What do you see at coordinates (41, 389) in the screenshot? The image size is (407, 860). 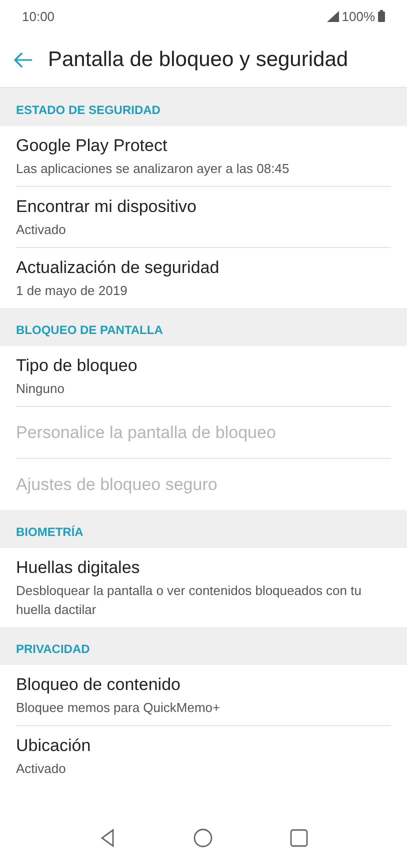 I see `setting-summary: Ninguno` at bounding box center [41, 389].